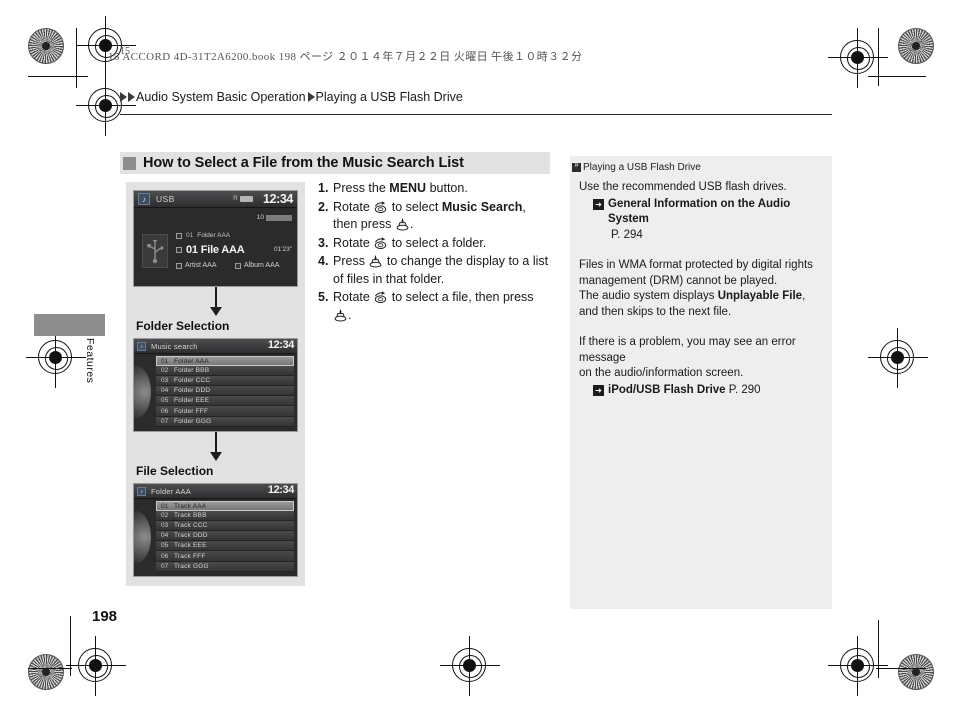  What do you see at coordinates (155, 251) in the screenshot?
I see `usb-icon` at bounding box center [155, 251].